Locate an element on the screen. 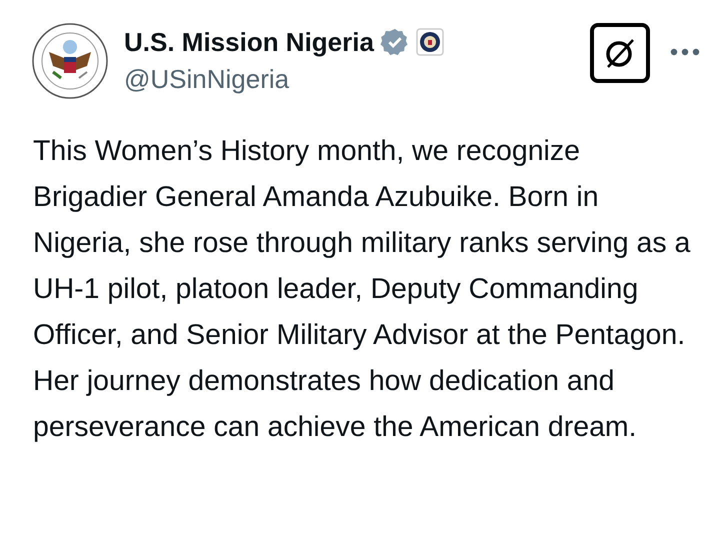 This screenshot has width=720, height=555. more-options-icon is located at coordinates (685, 52).